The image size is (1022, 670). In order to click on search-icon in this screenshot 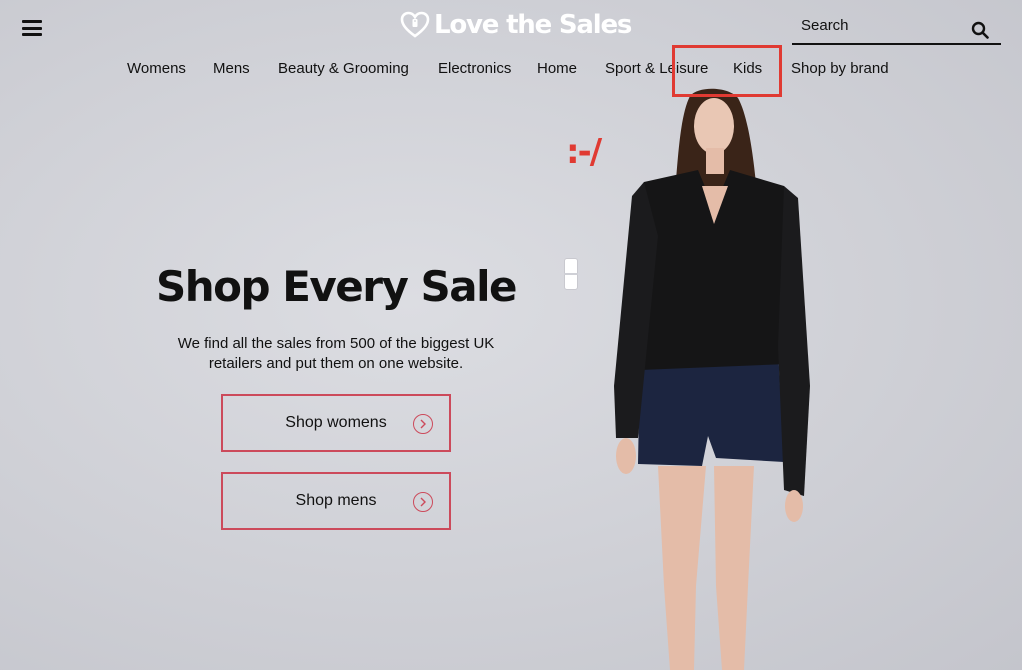, I will do `click(980, 30)`.